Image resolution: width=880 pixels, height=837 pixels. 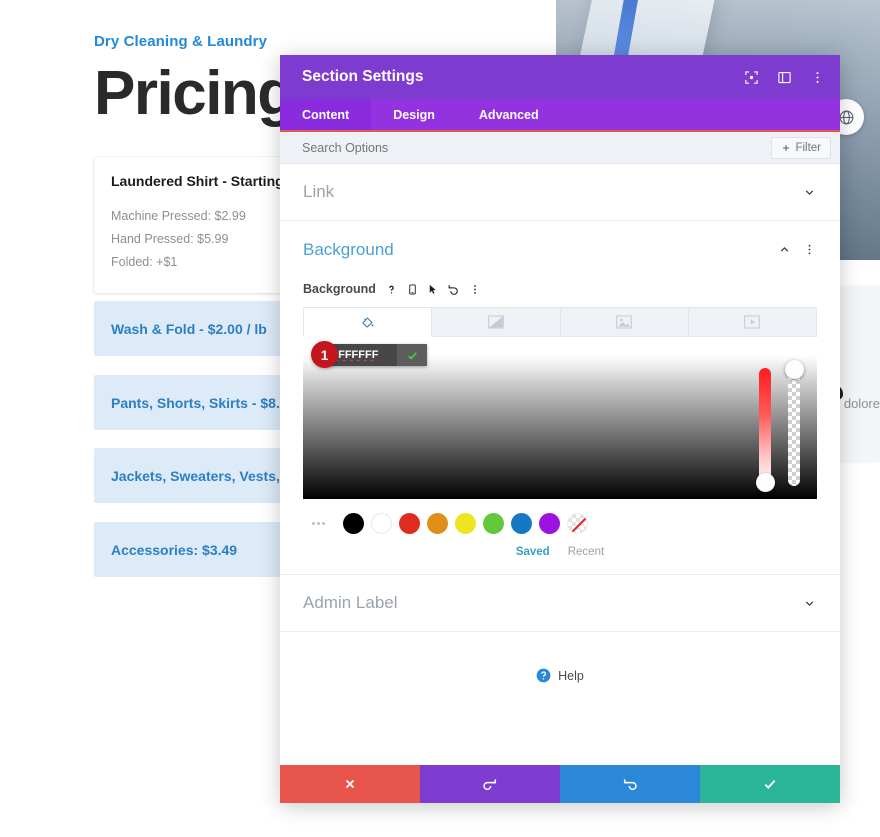 I want to click on help-label: Help, so click(x=571, y=675).